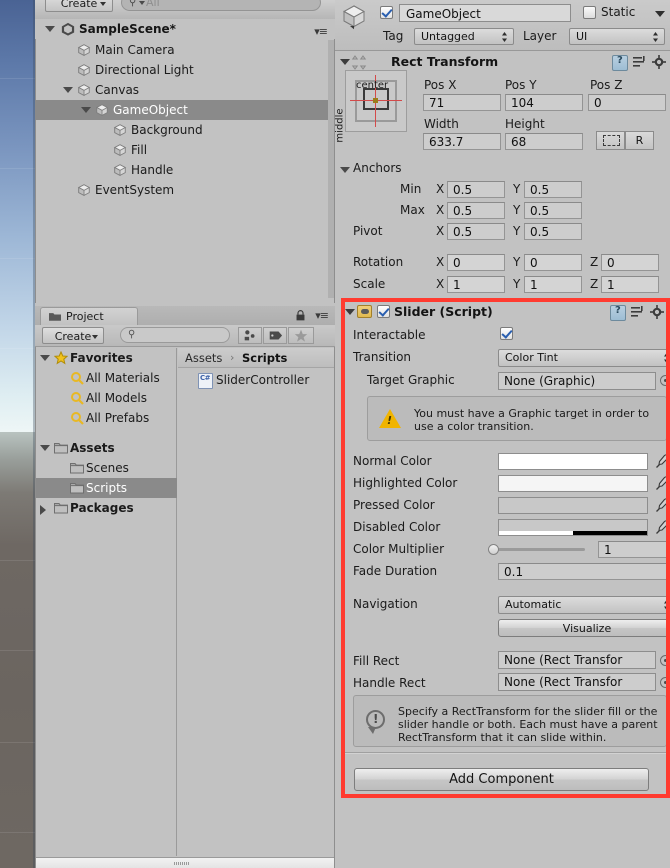 The height and width of the screenshot is (868, 670). Describe the element at coordinates (175, 335) in the screenshot. I see `project-search-input: ⚲` at that location.